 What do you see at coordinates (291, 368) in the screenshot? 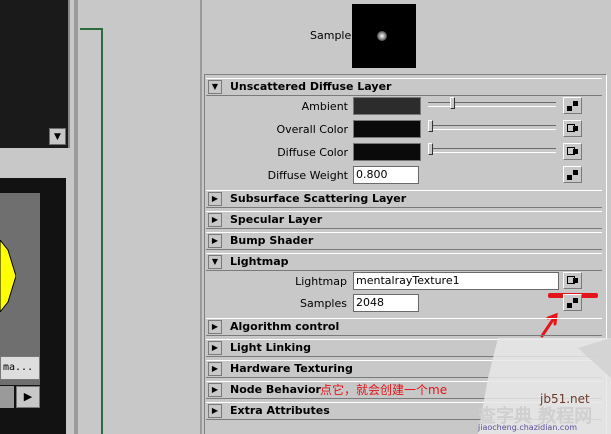
I see `section-label: Hardware Texturing` at bounding box center [291, 368].